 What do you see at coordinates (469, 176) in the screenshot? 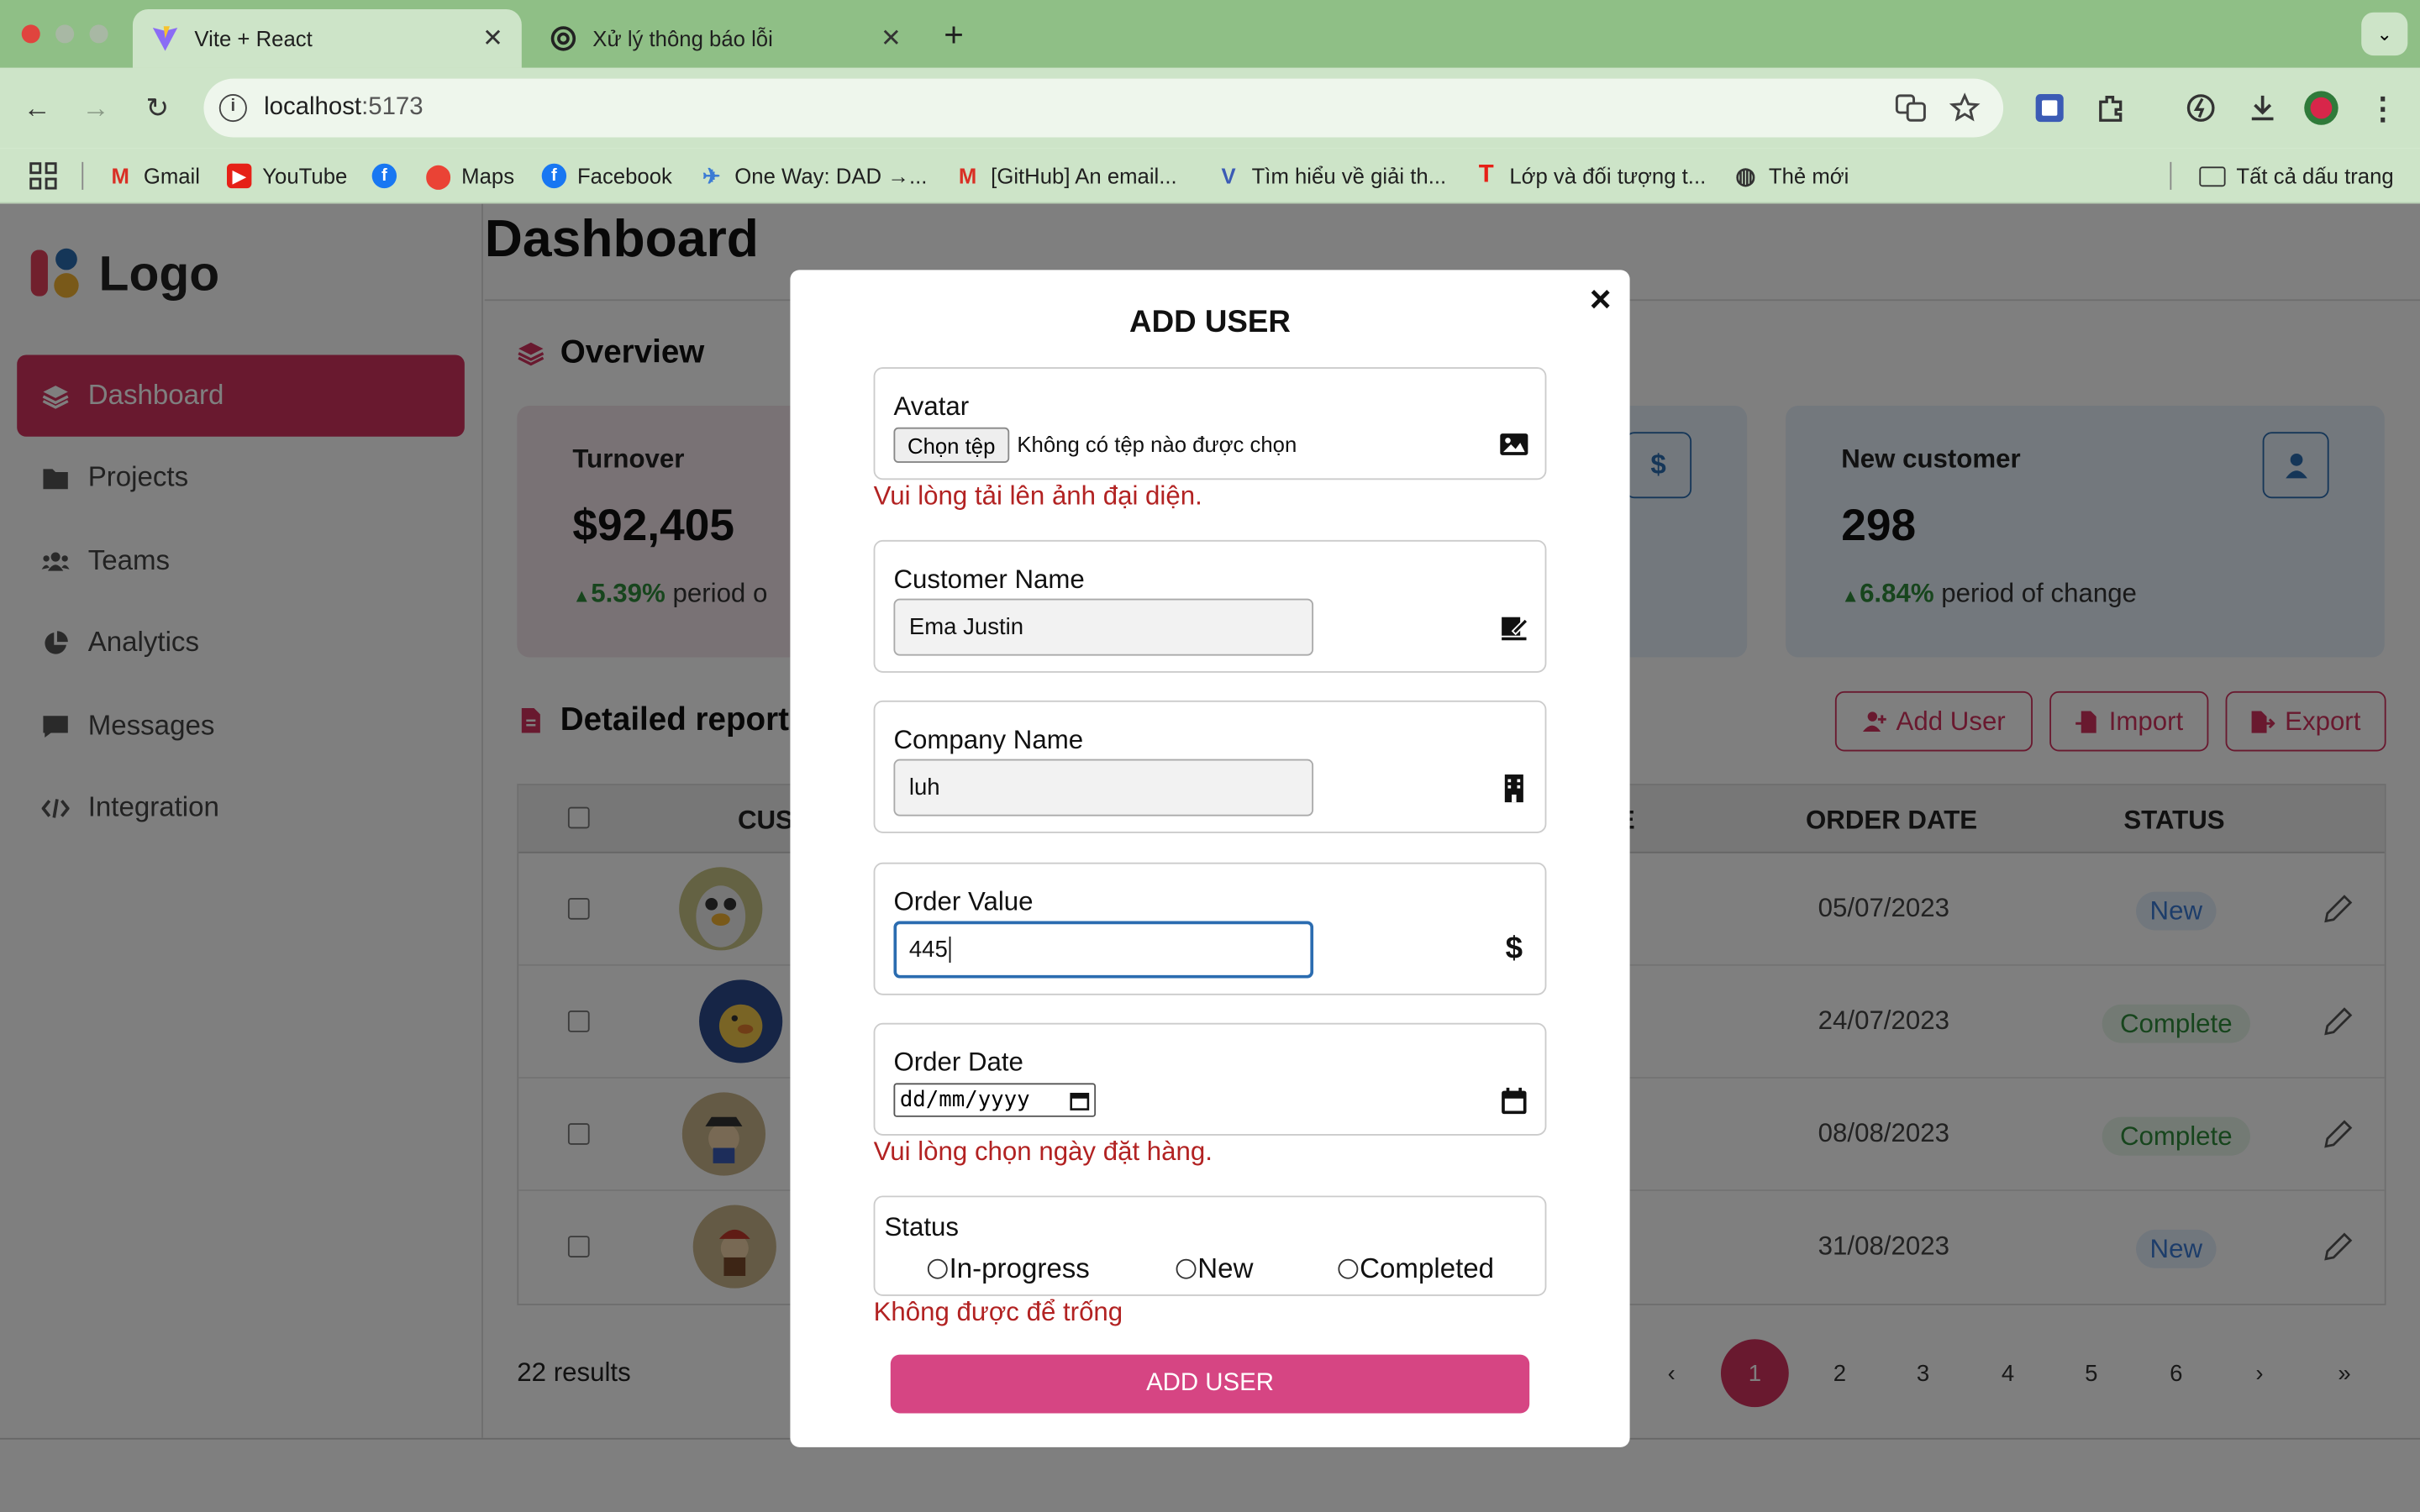
I see `bookmark-maps: ⬤ Maps` at bounding box center [469, 176].